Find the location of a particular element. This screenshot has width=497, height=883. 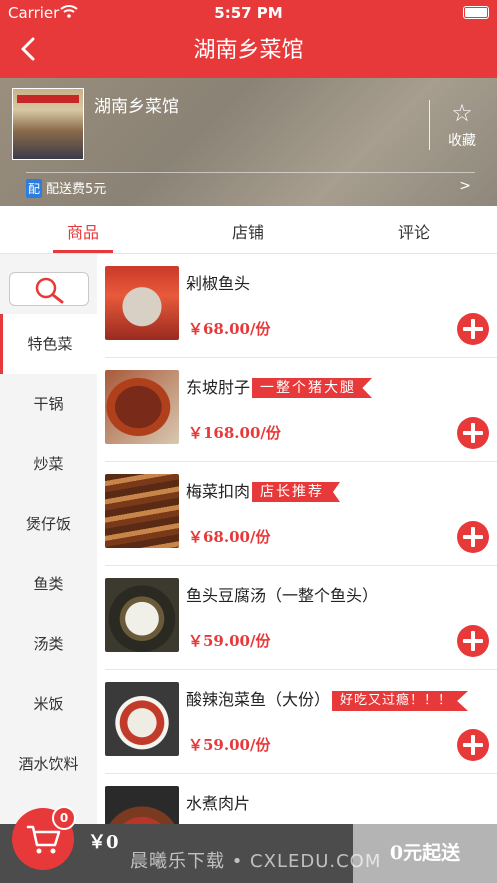

cart-count-badge: 0 is located at coordinates (64, 818).